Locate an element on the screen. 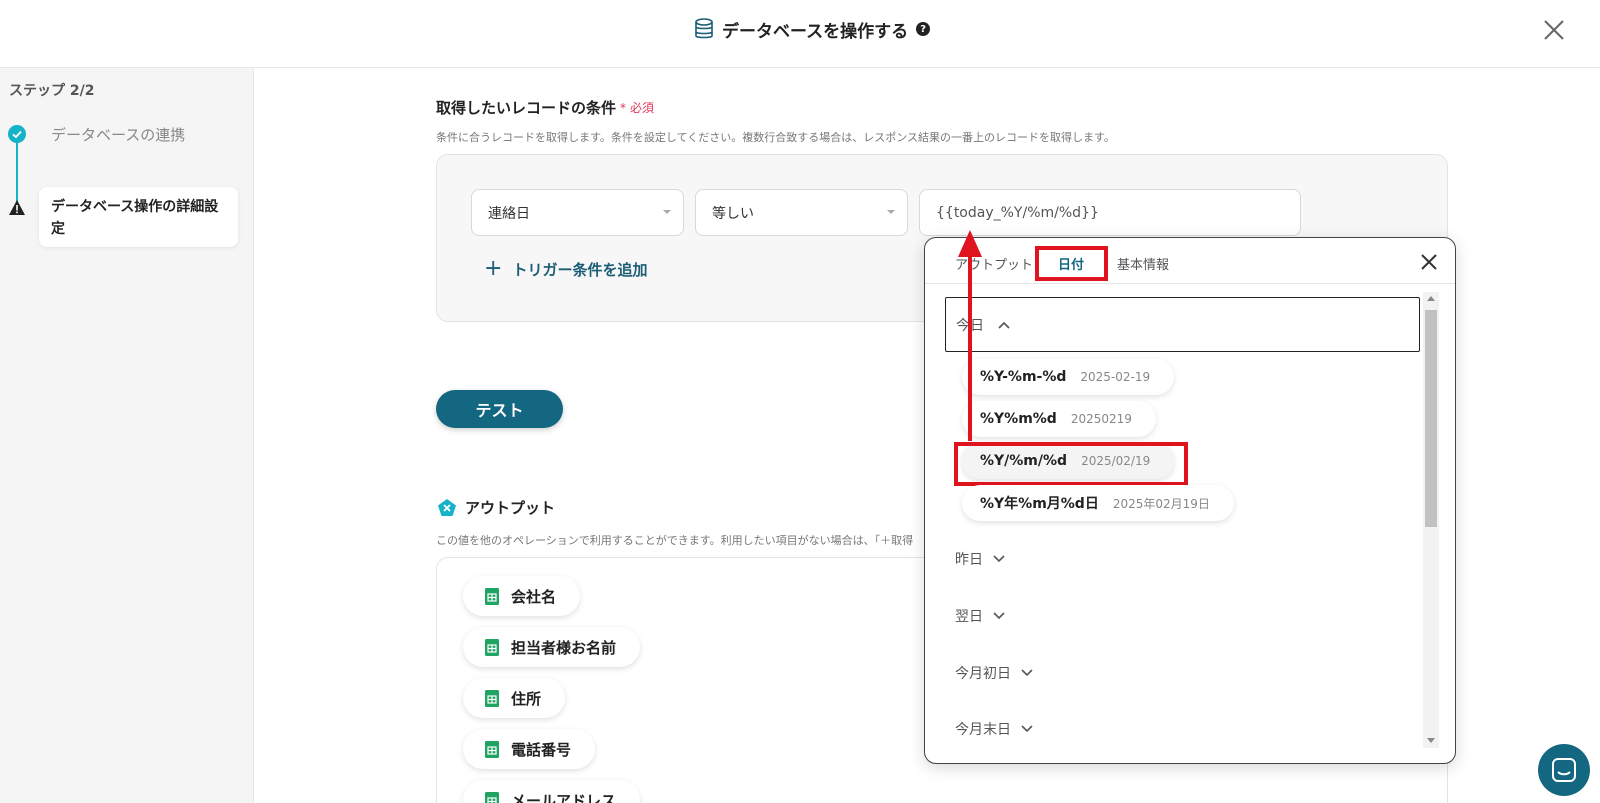 The image size is (1600, 803). format-pattern: %Y-%m-%d is located at coordinates (1023, 377).